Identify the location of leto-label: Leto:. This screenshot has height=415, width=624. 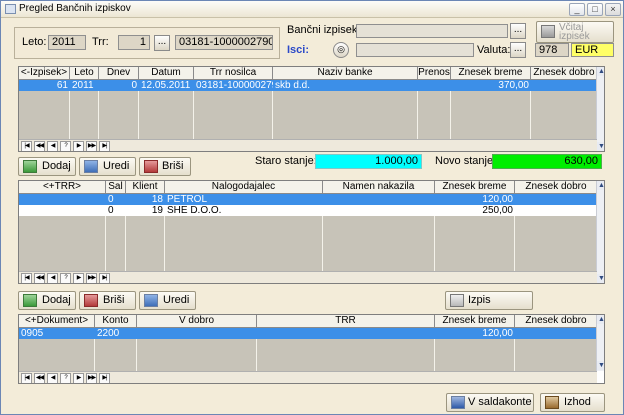
(34, 42).